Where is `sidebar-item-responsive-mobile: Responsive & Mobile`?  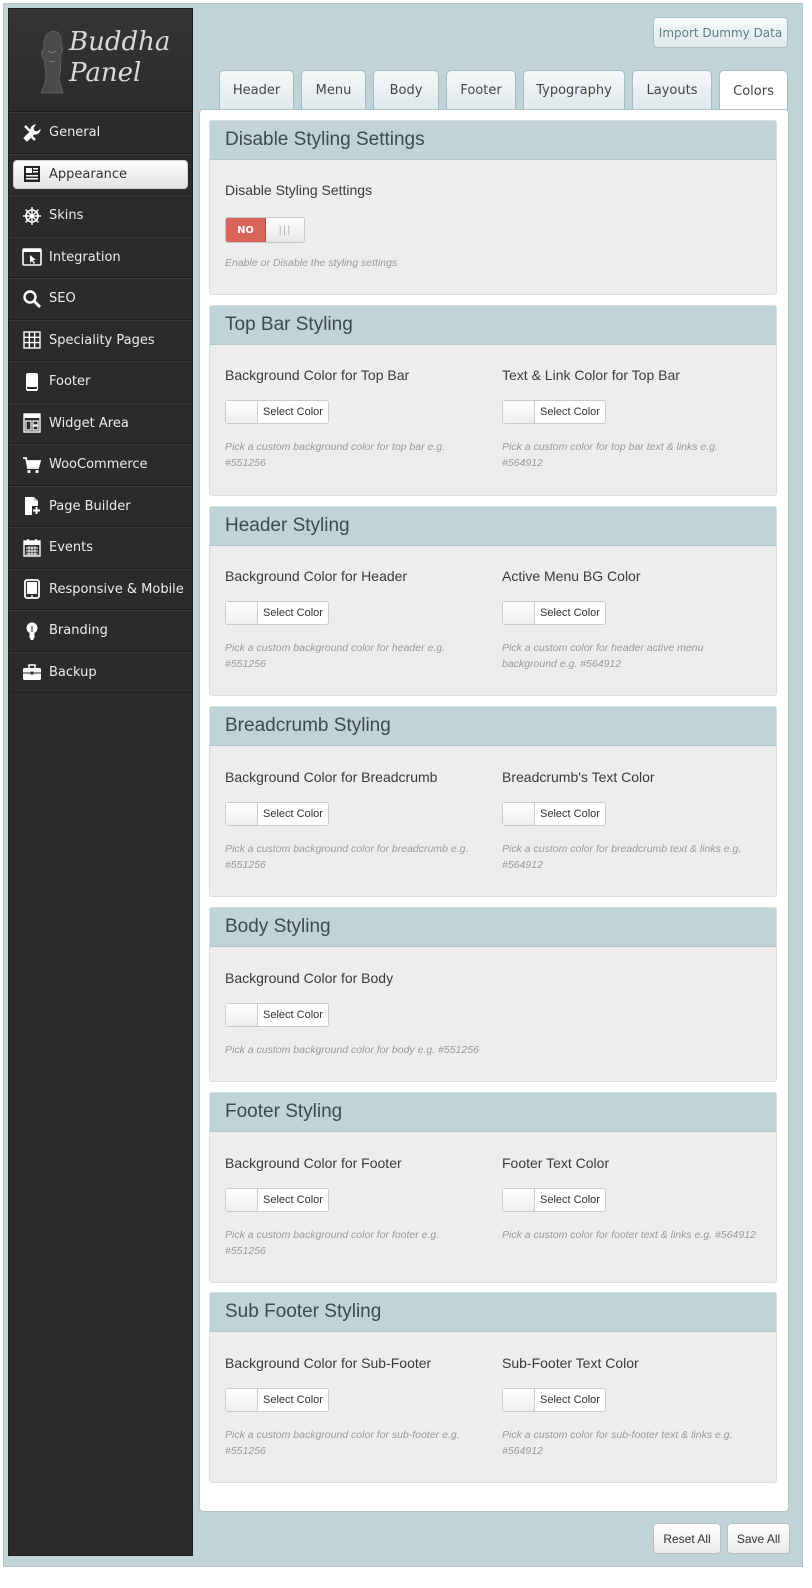
sidebar-item-responsive-mobile: Responsive & Mobile is located at coordinates (100, 589).